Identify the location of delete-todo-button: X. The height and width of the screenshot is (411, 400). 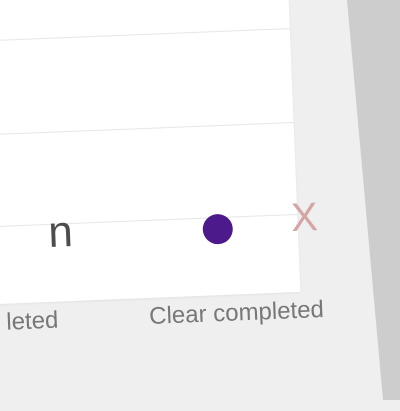
(304, 218).